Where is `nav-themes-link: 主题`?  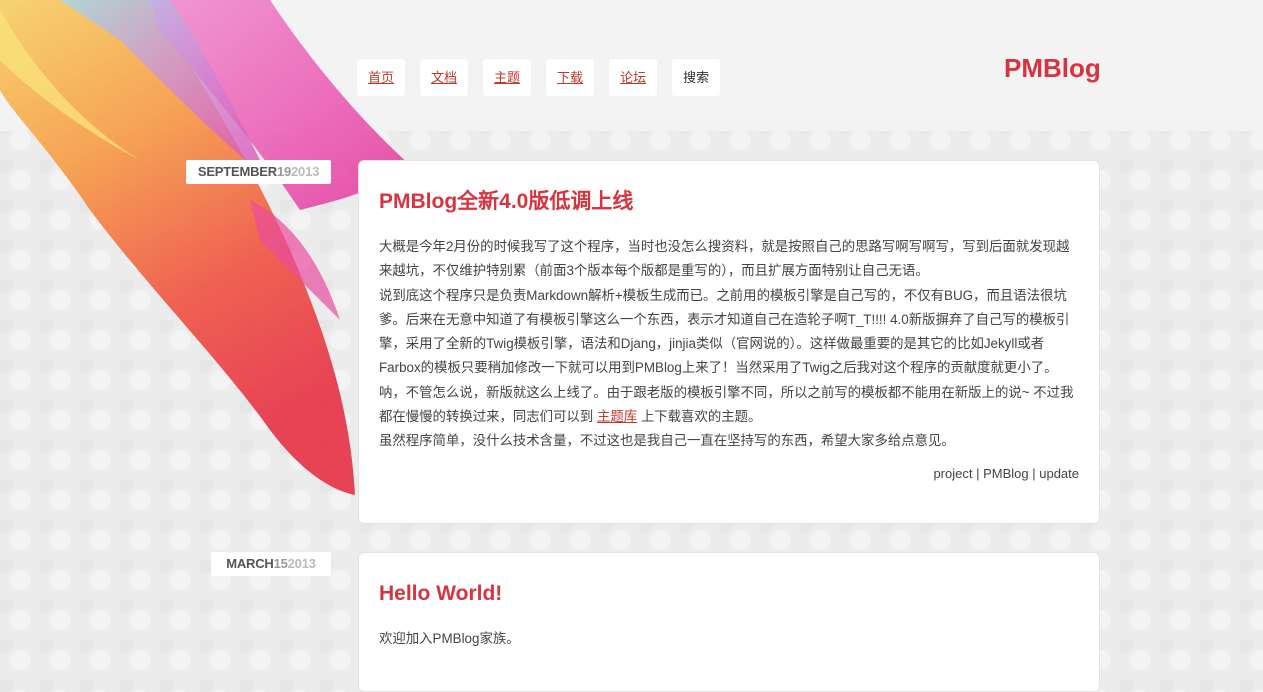
nav-themes-link: 主题 is located at coordinates (507, 77).